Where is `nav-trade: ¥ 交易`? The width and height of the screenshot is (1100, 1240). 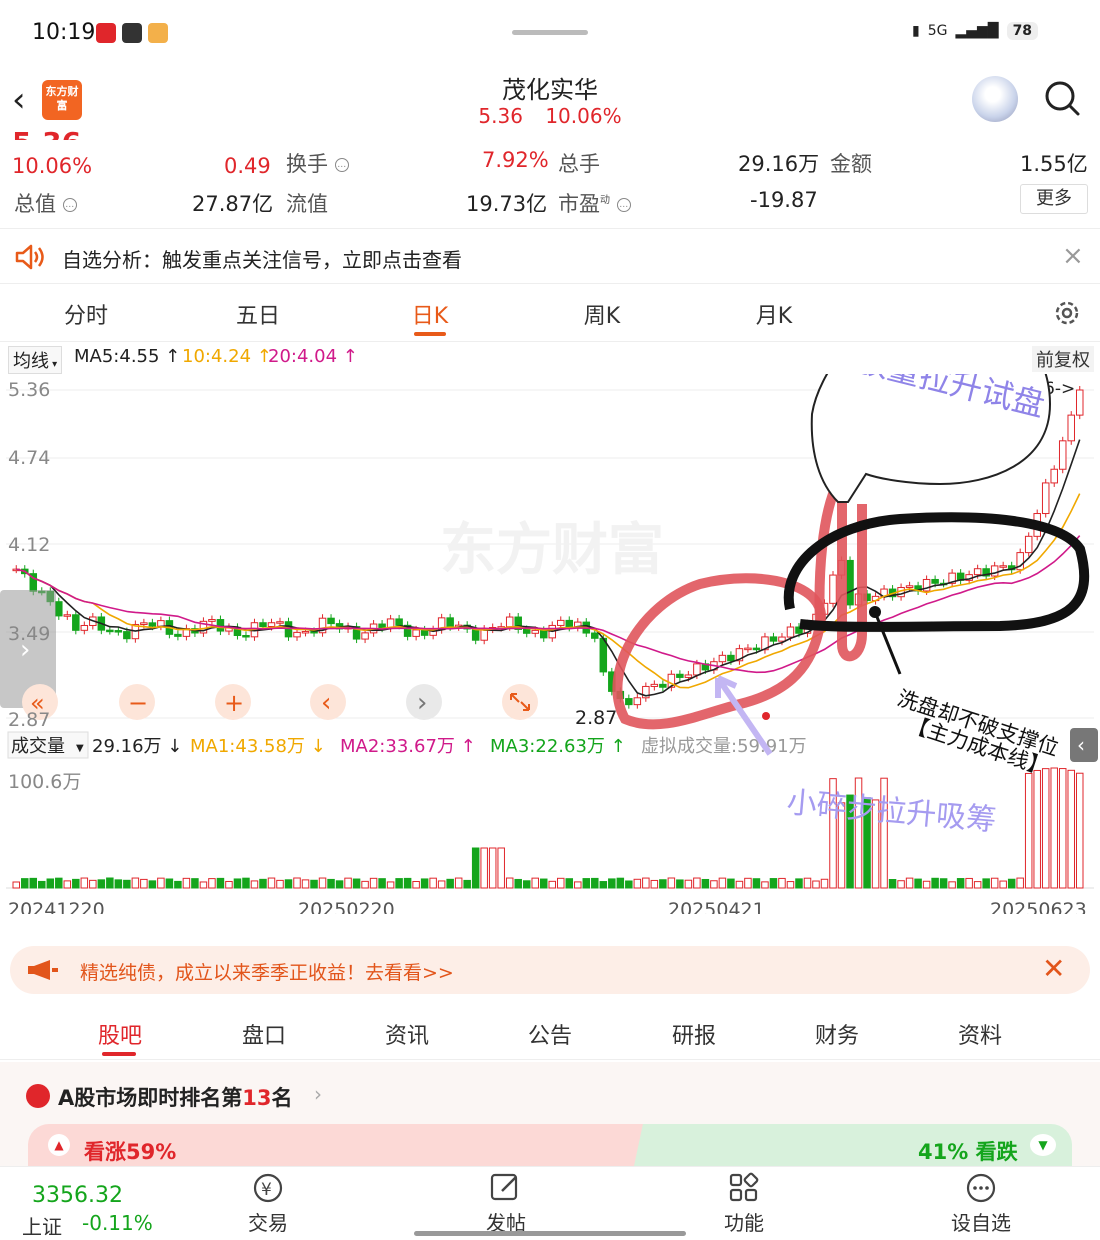
nav-trade: ¥ 交易 is located at coordinates (268, 1203).